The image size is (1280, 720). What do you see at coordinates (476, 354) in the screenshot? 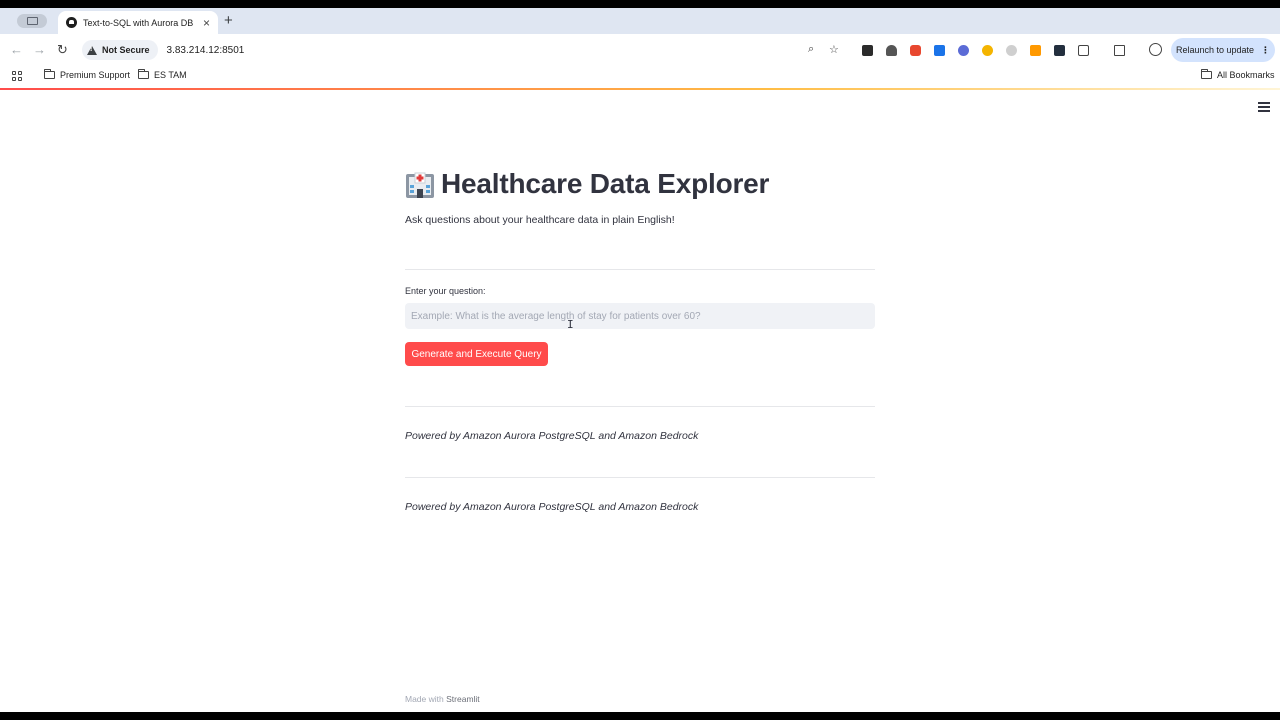
I see `generate-query-button: Generate and Execute Query` at bounding box center [476, 354].